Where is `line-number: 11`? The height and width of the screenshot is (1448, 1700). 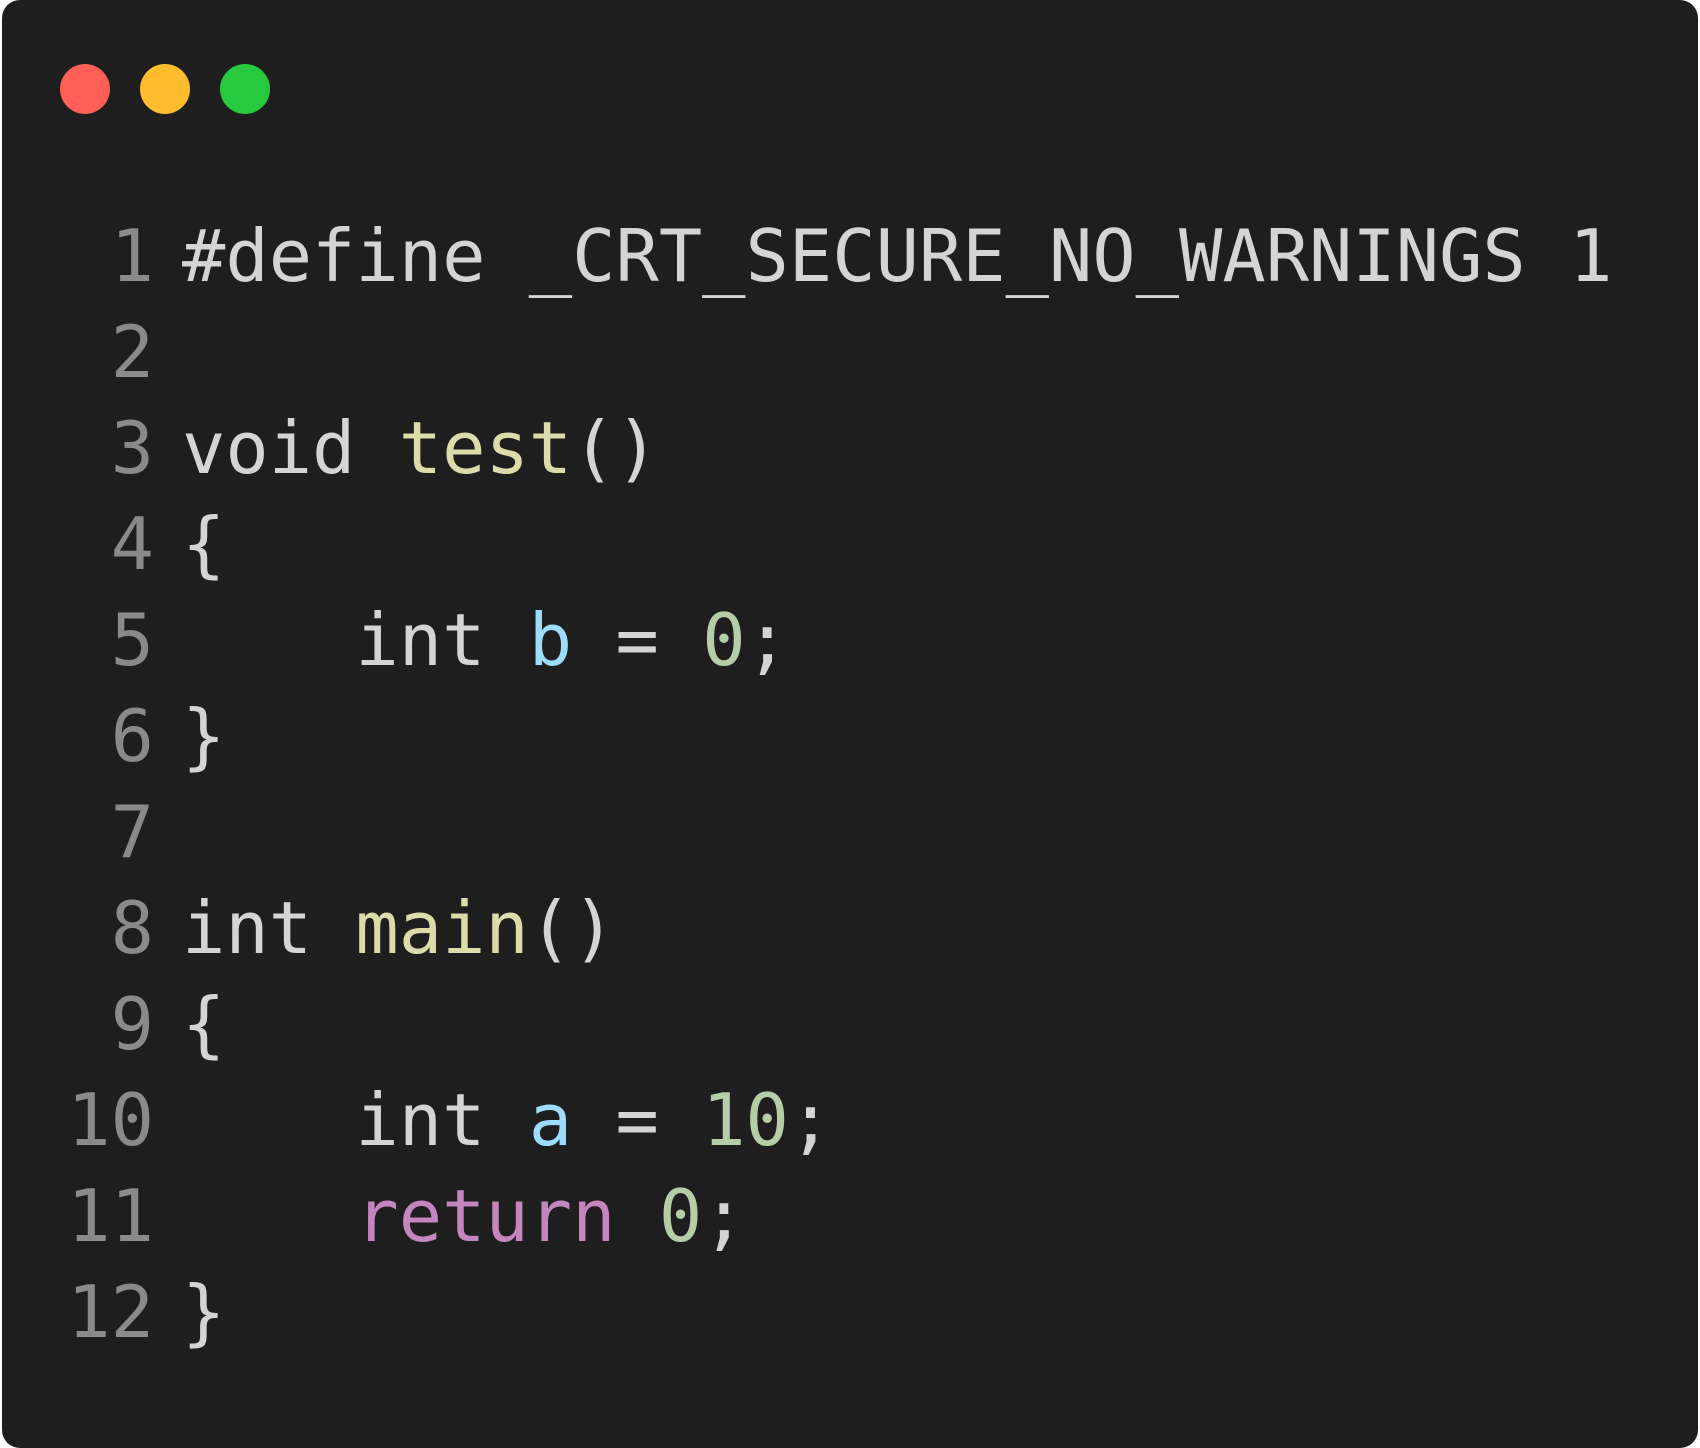 line-number: 11 is located at coordinates (110, 1216).